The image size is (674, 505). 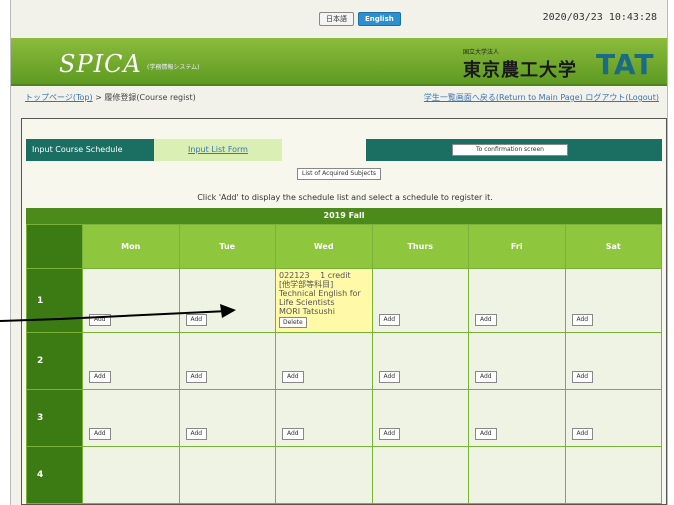 I want to click on top-bar: 日本語 English 2020/03/23 10:43:28, so click(x=339, y=19).